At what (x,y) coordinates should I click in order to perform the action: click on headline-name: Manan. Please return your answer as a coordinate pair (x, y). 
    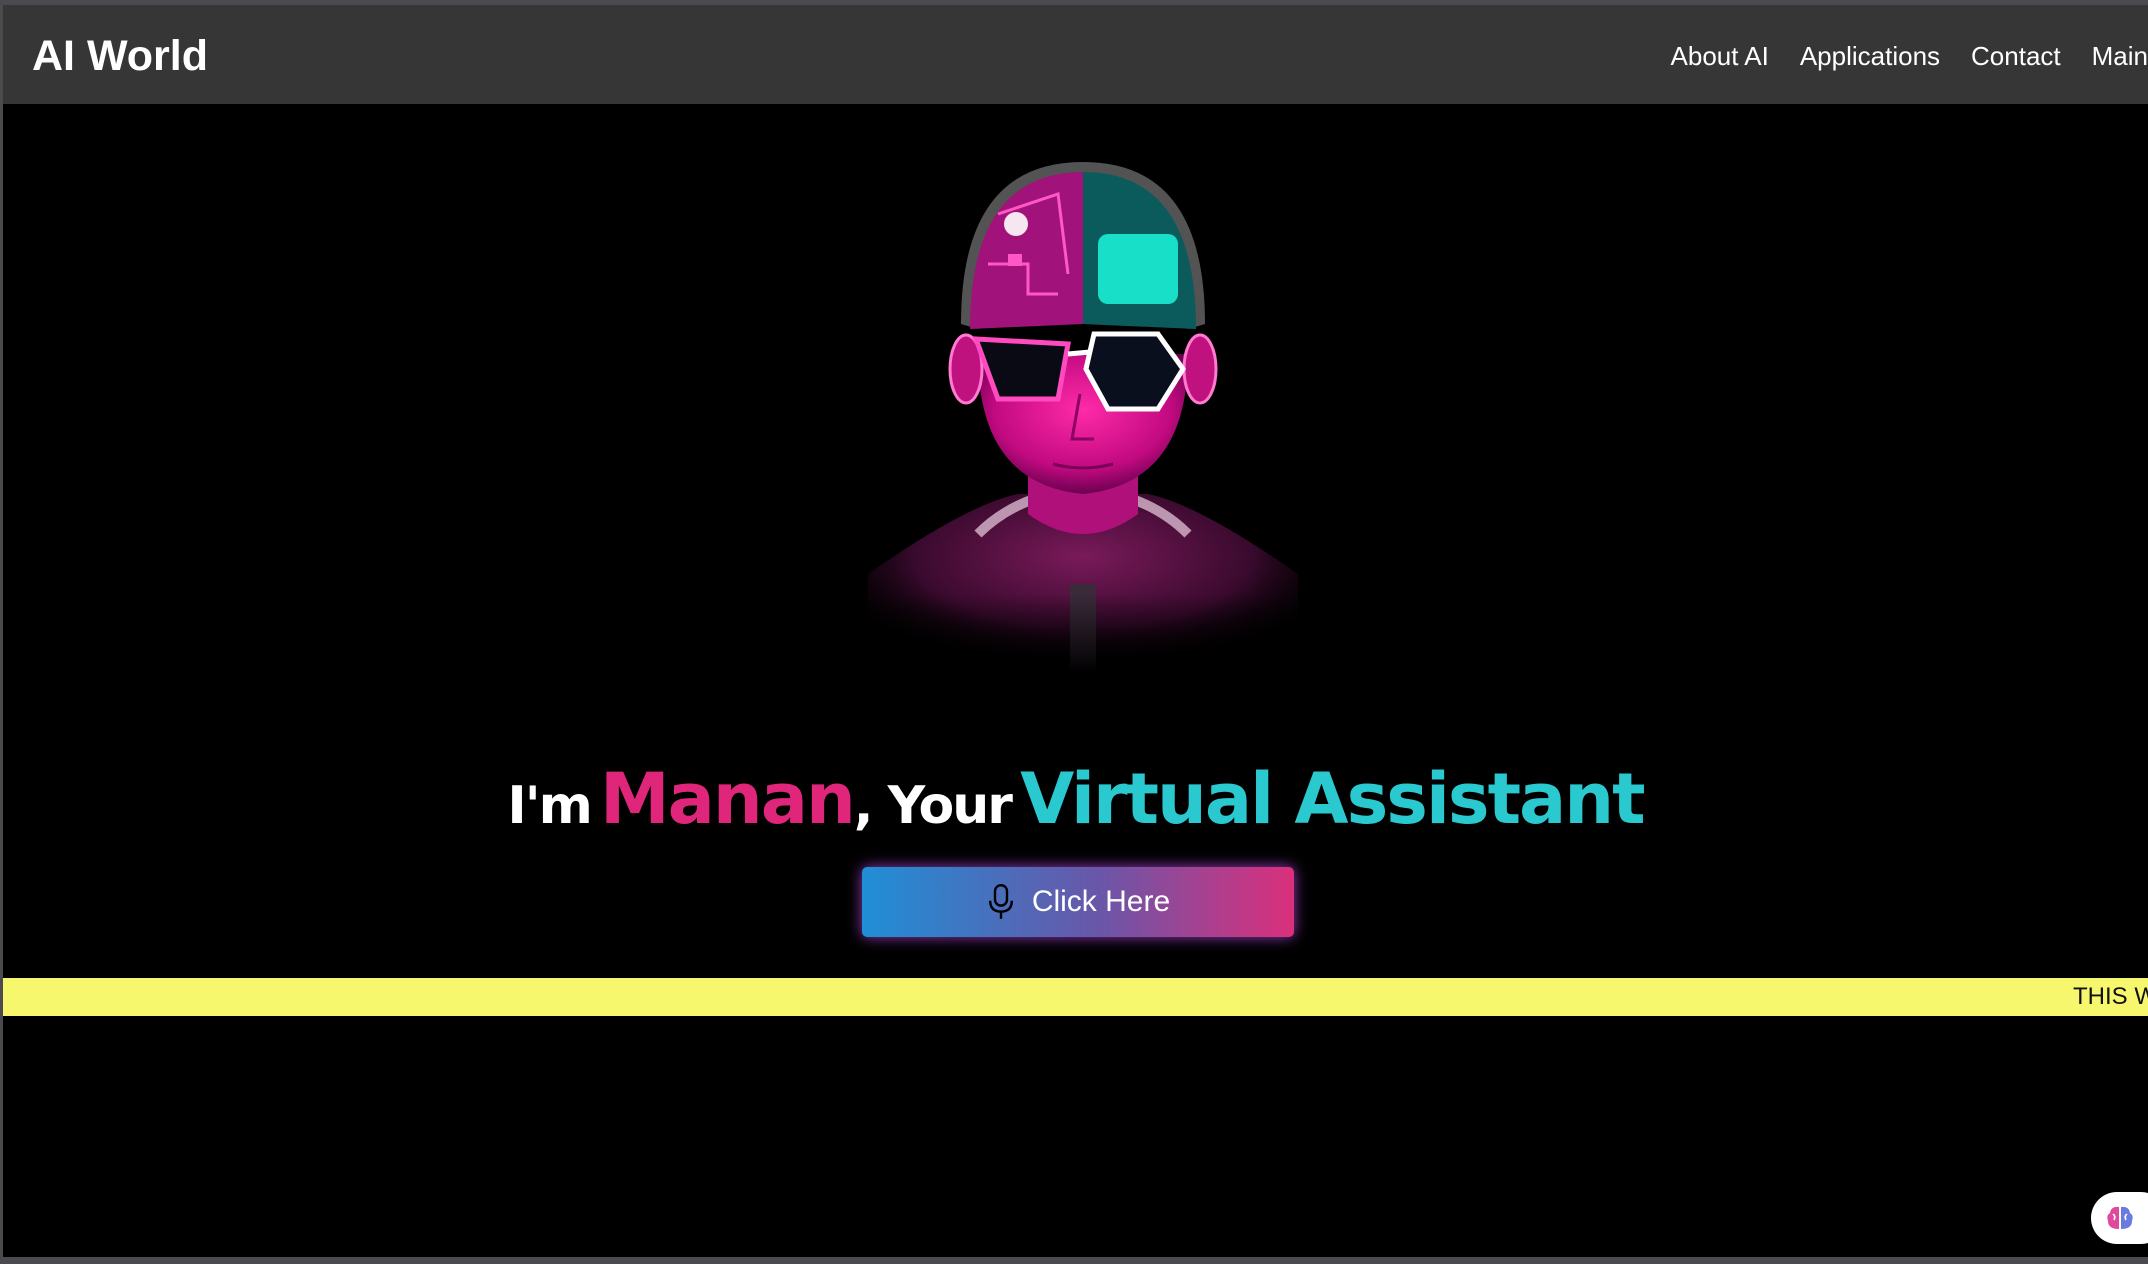
    Looking at the image, I should click on (727, 799).